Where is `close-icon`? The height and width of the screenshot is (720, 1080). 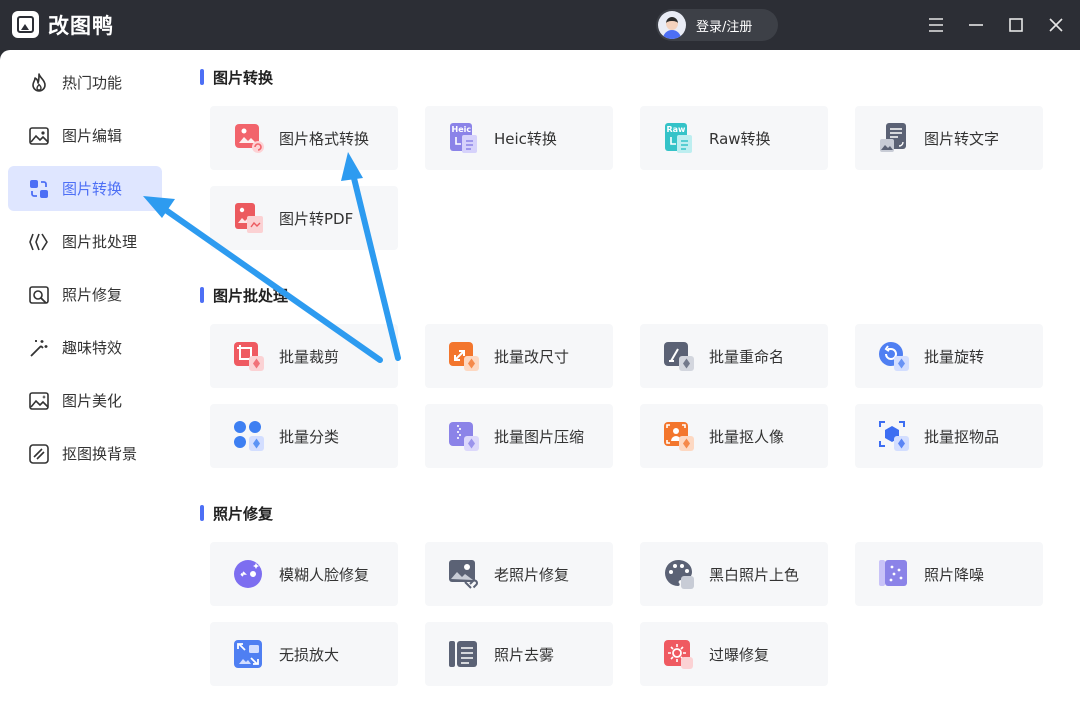
close-icon is located at coordinates (1056, 25).